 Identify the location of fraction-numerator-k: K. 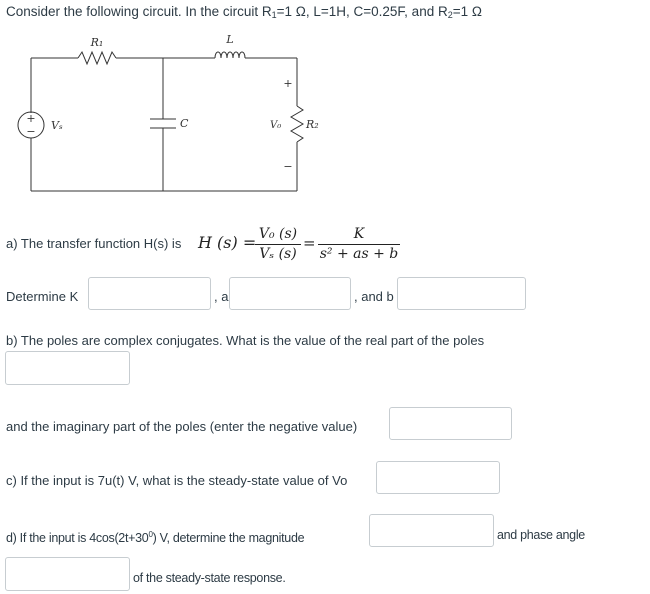
(359, 234).